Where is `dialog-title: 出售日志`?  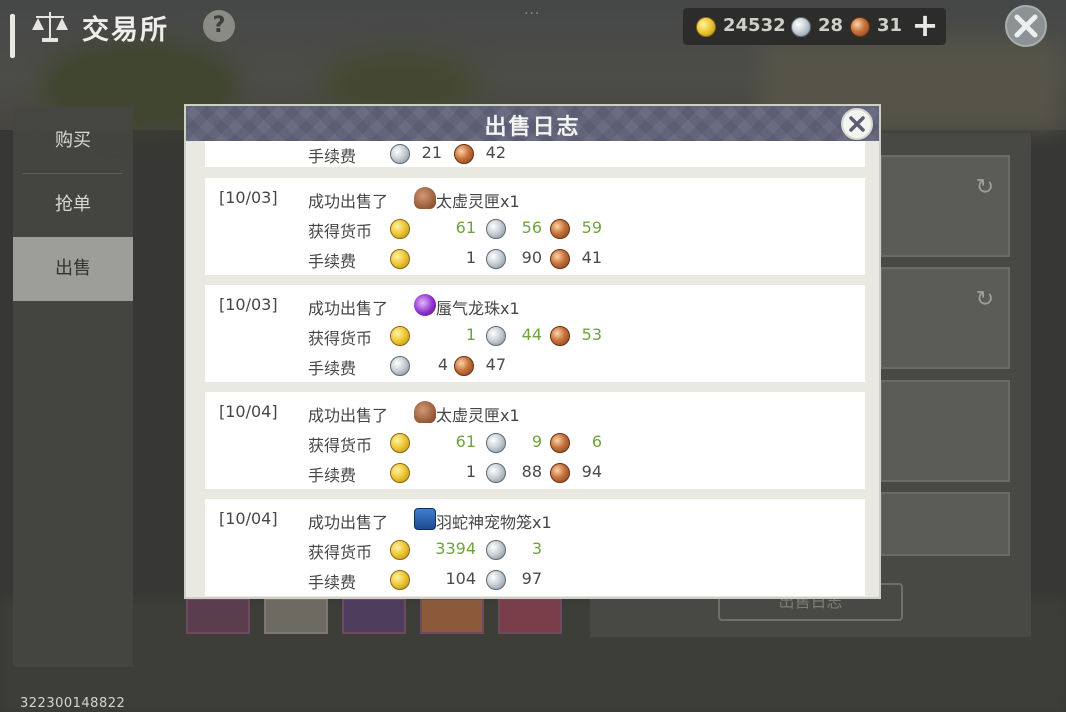 dialog-title: 出售日志 is located at coordinates (532, 127).